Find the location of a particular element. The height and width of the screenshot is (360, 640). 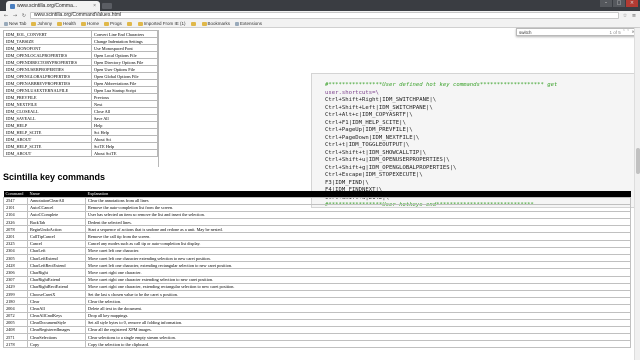

cell-name: Clear is located at coordinates (56, 301).